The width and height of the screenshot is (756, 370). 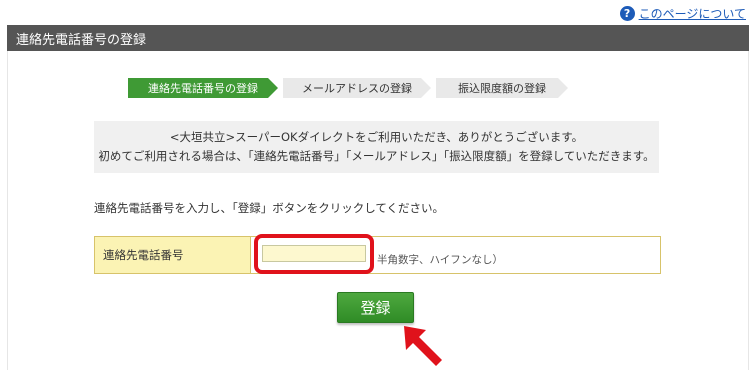 I want to click on step-phone: 連絡先電話番号の登録, so click(x=203, y=88).